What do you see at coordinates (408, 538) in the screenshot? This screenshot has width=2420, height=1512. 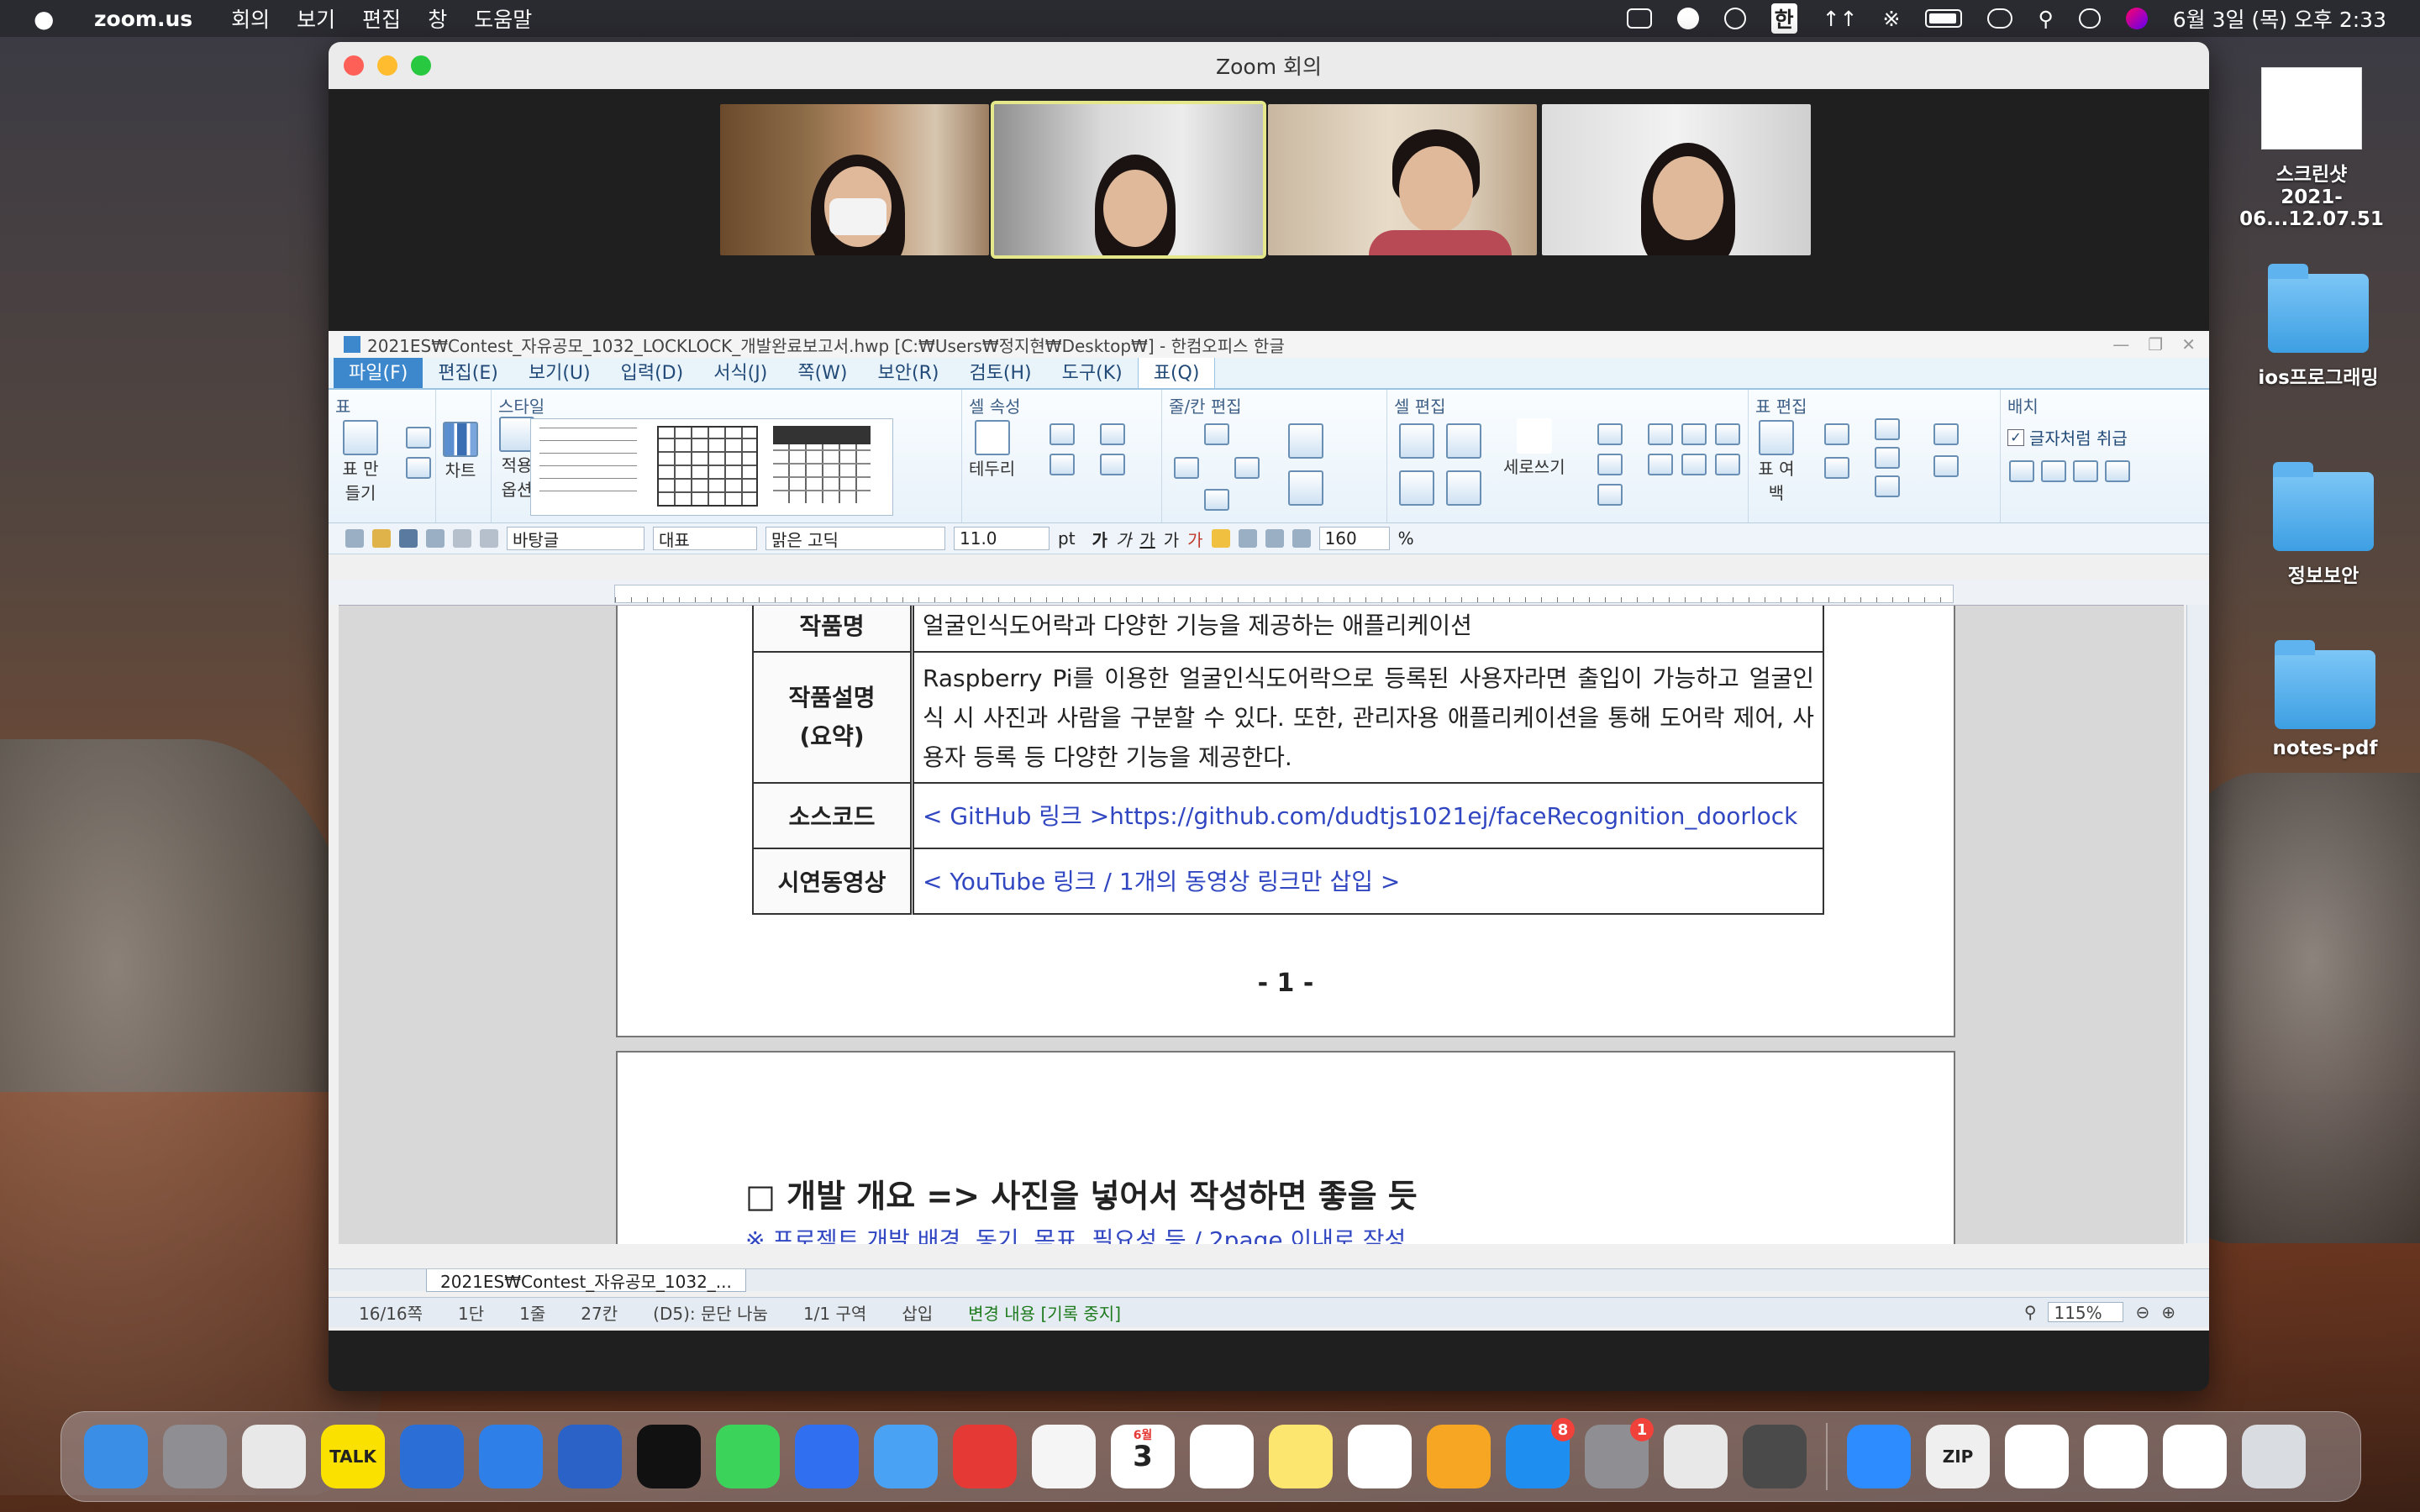 I see `save-icon` at bounding box center [408, 538].